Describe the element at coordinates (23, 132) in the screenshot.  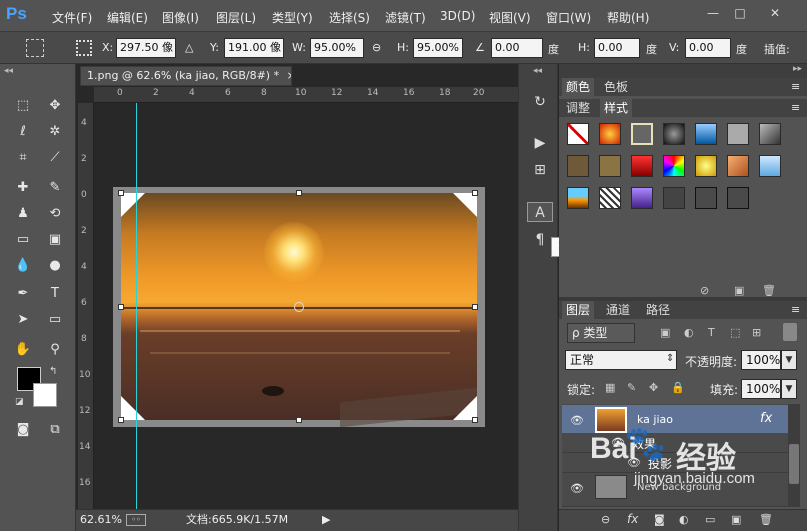
I see `lasso-tool-icon: ℓ` at that location.